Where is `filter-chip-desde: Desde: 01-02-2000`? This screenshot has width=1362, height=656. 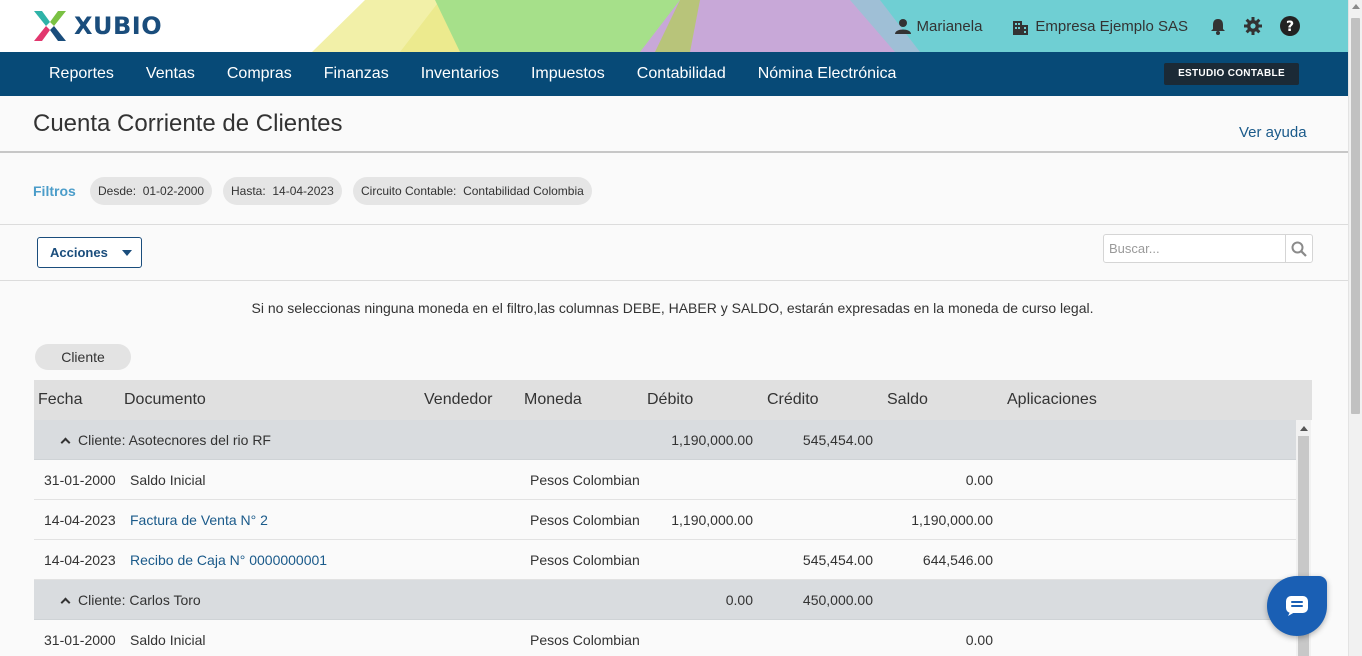
filter-chip-desde: Desde: 01-02-2000 is located at coordinates (151, 191).